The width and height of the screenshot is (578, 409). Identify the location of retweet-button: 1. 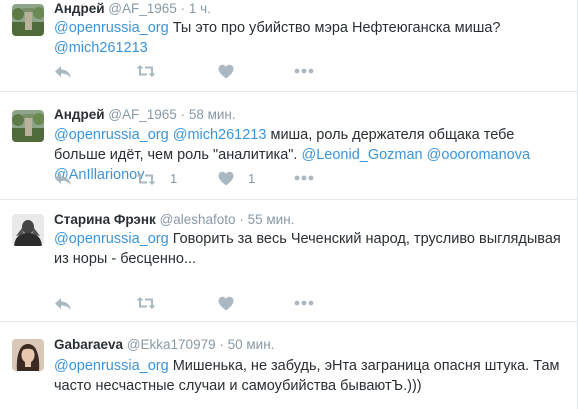
(156, 178).